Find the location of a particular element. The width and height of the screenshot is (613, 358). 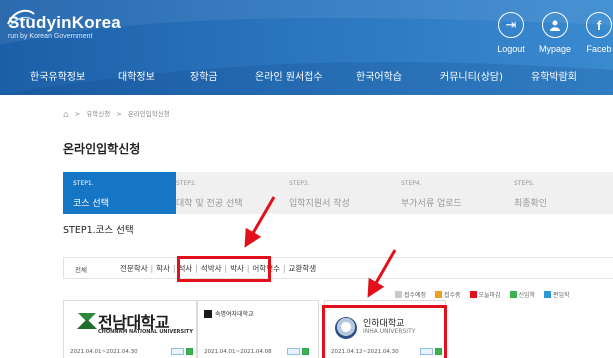

breadcrumb: ⌂ > 유학신청 > 온라인입학신청 is located at coordinates (116, 114).